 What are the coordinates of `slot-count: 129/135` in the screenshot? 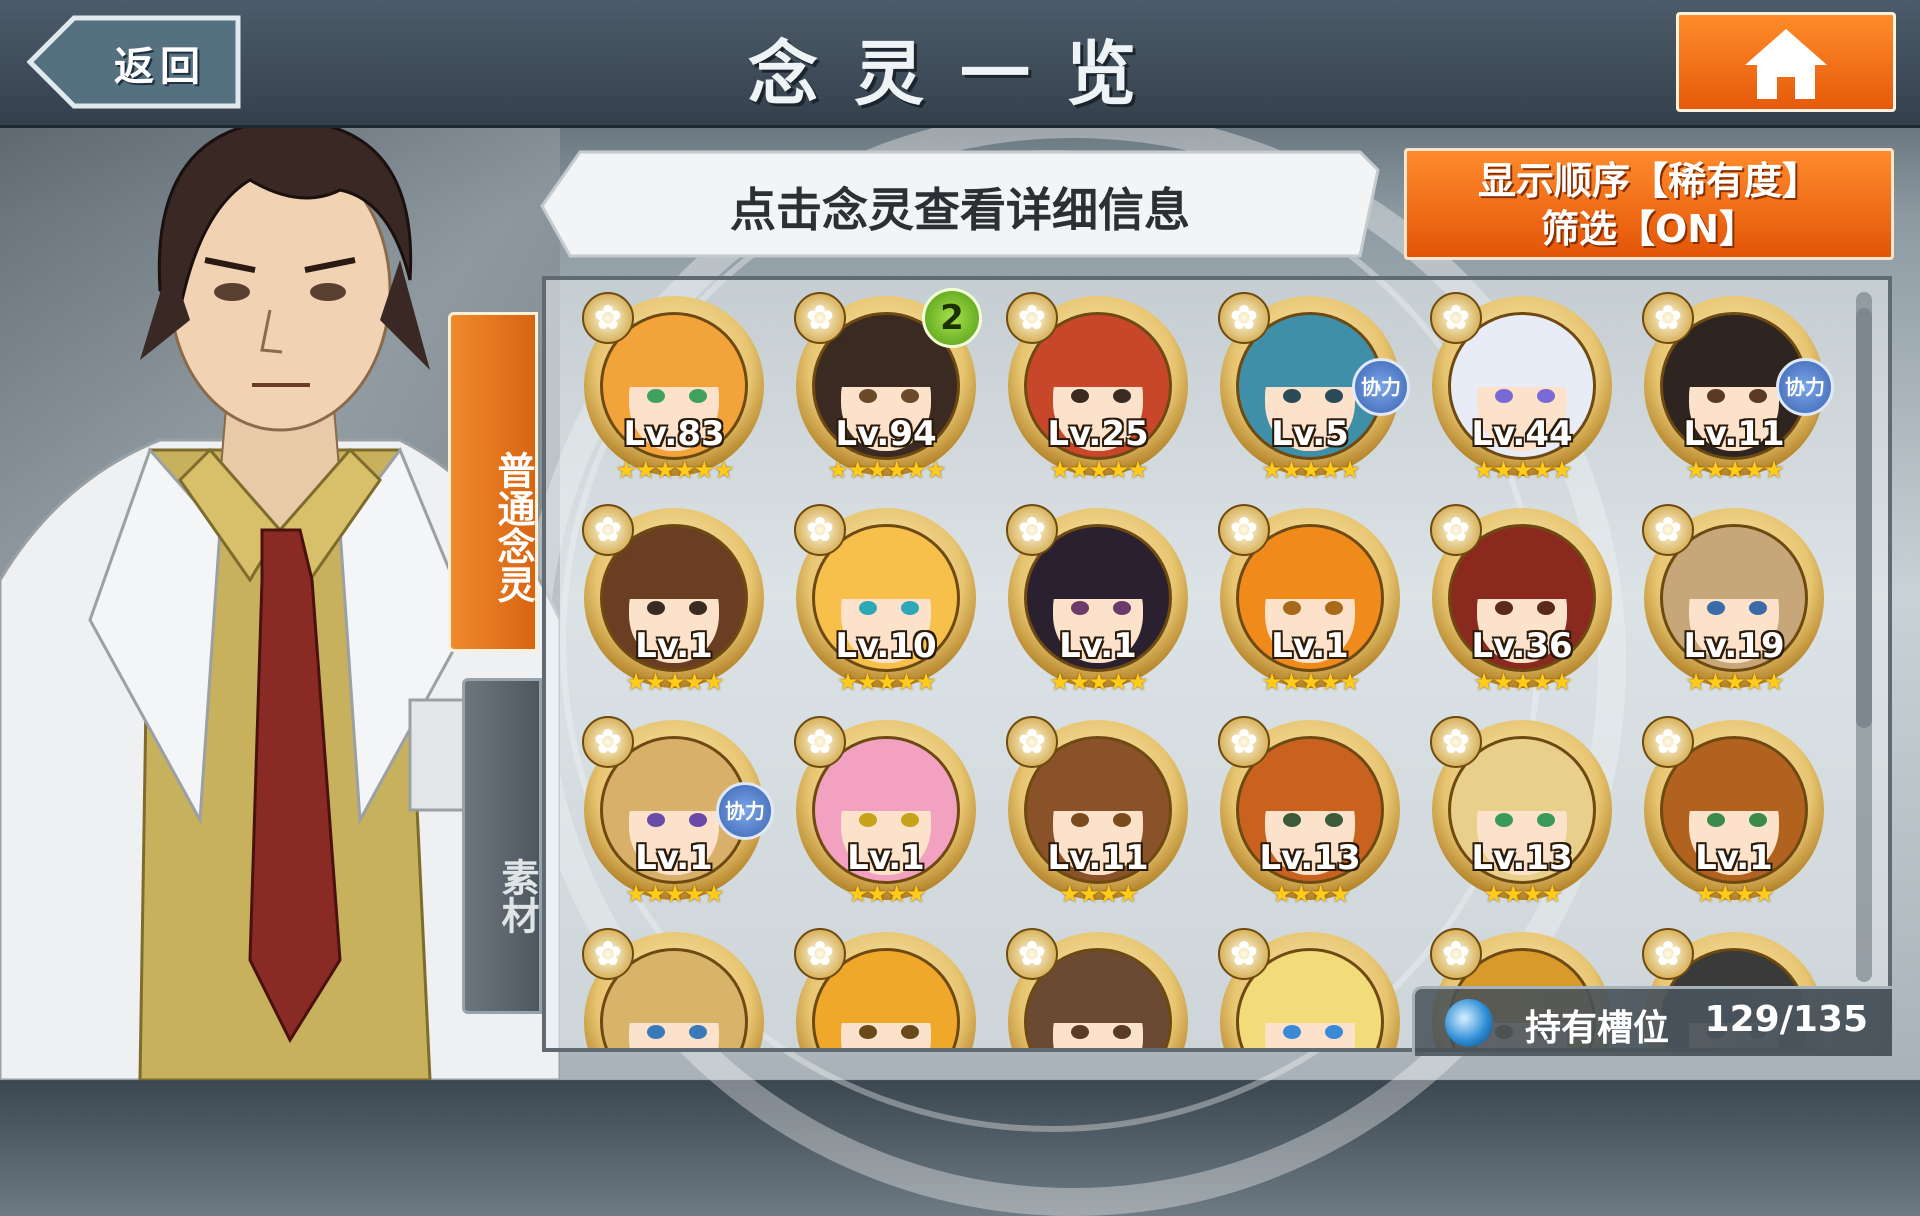 It's located at (1786, 1019).